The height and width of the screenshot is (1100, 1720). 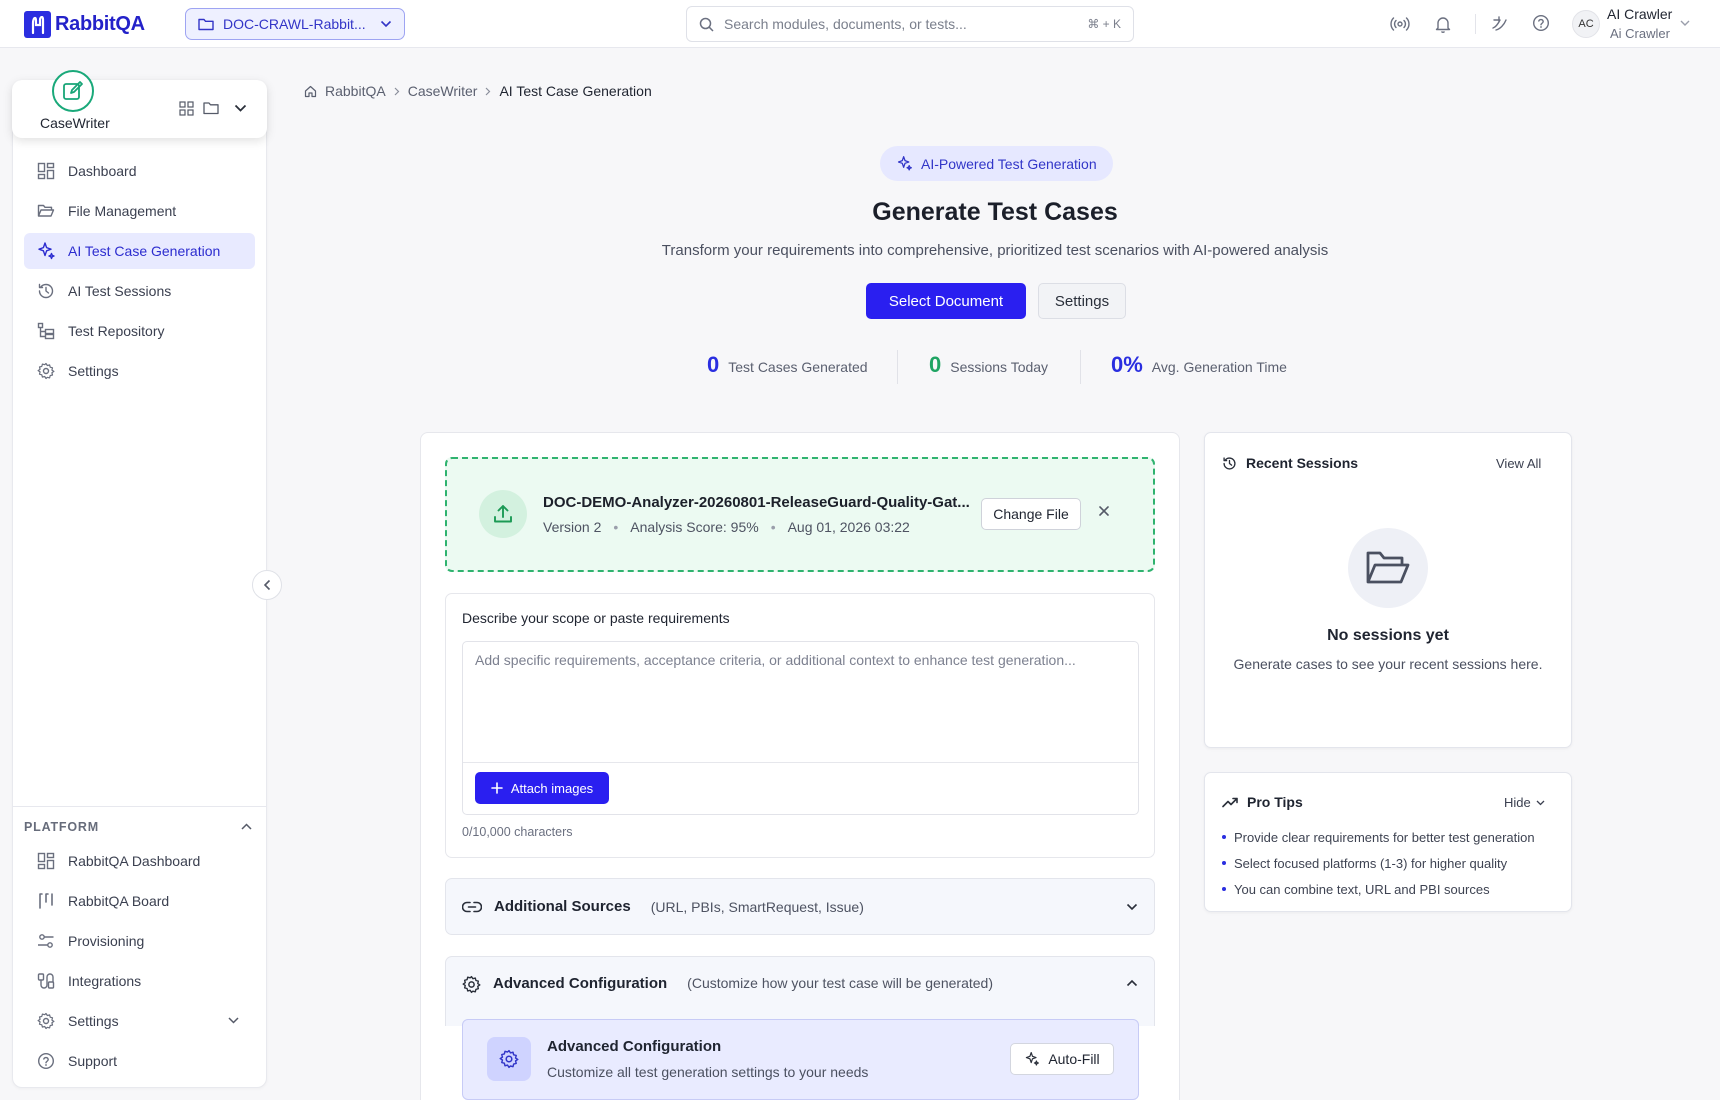 What do you see at coordinates (1031, 514) in the screenshot?
I see `change-file-button: Change File` at bounding box center [1031, 514].